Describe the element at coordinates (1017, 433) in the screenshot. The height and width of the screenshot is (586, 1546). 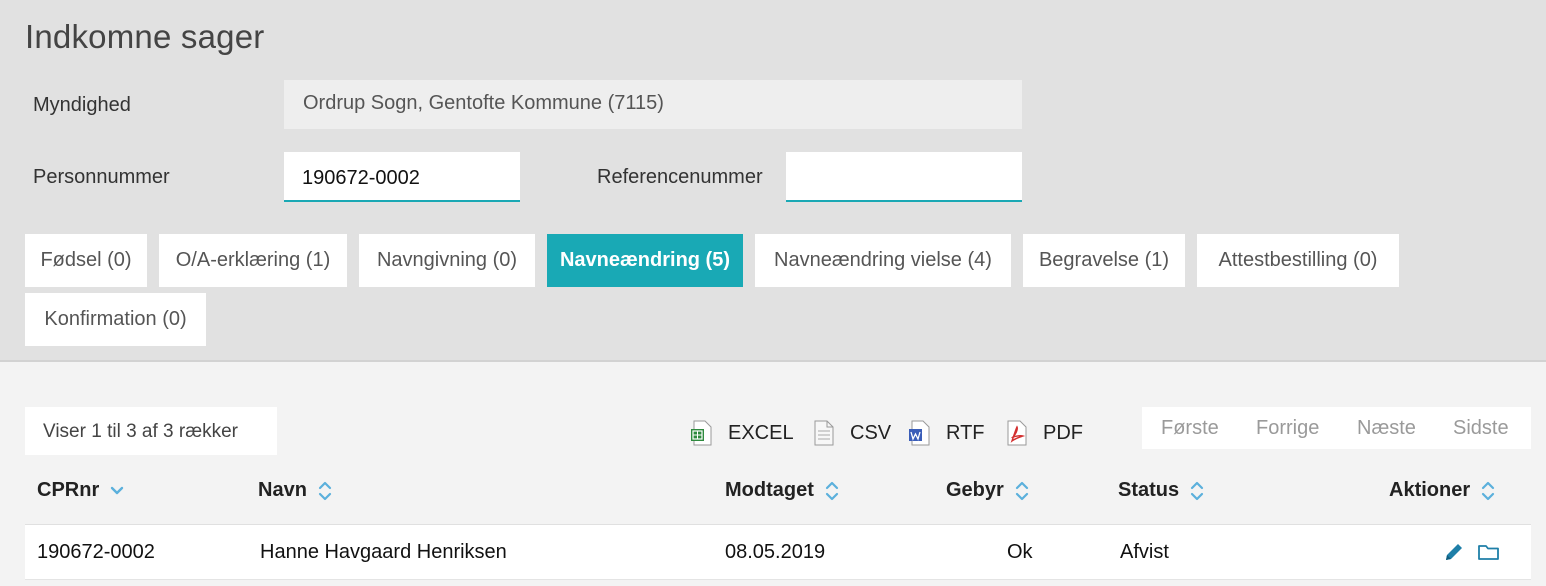
I see `pdf-icon` at that location.